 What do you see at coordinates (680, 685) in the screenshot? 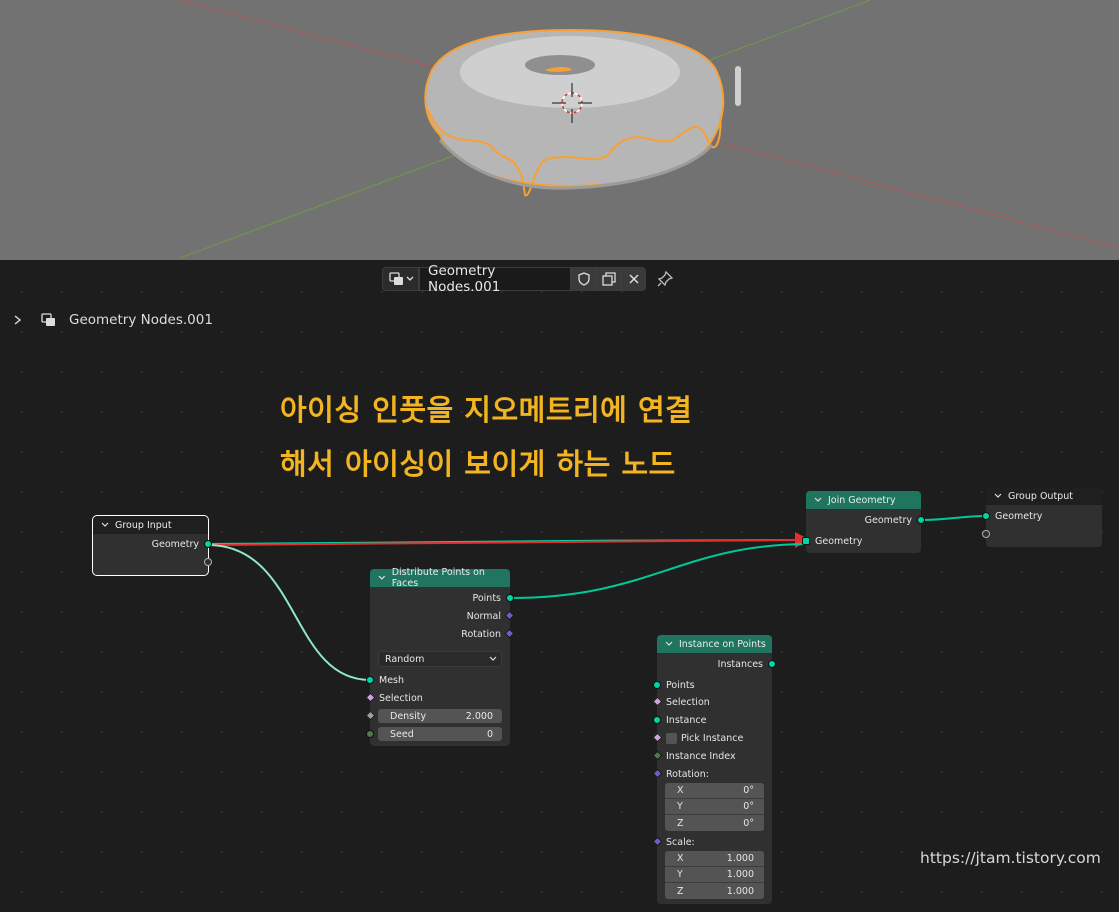
I see `socket-label: Points` at bounding box center [680, 685].